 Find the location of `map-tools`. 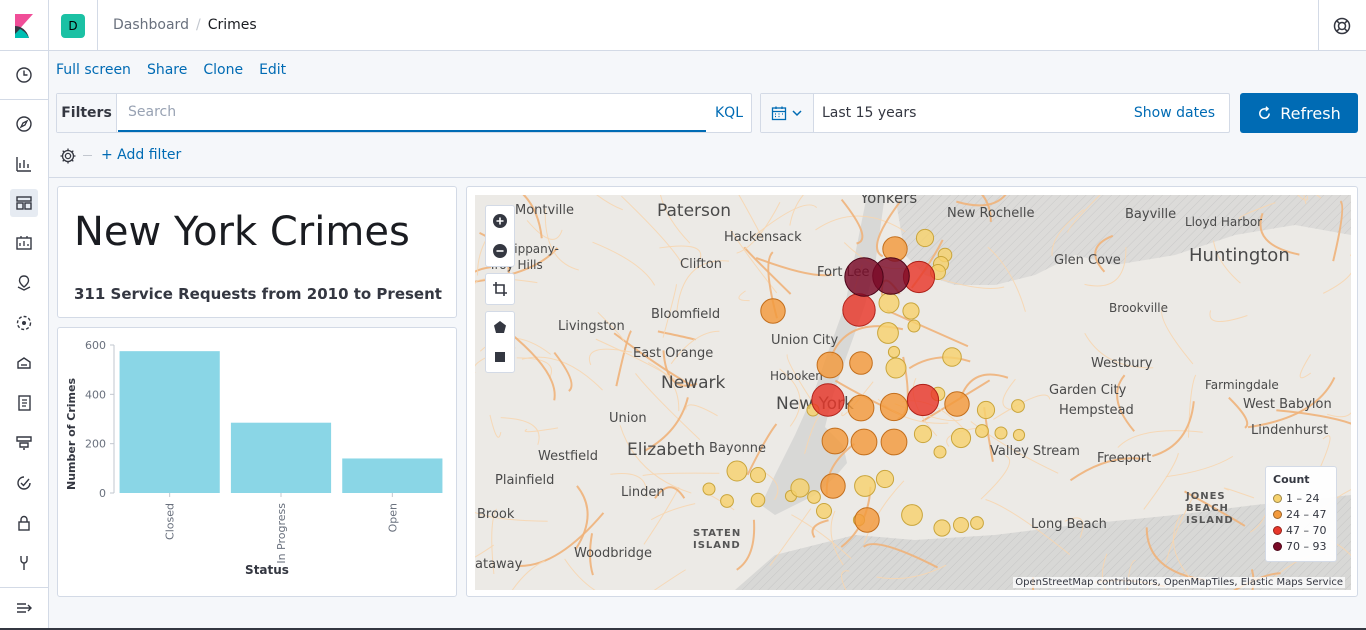

map-tools is located at coordinates (500, 289).